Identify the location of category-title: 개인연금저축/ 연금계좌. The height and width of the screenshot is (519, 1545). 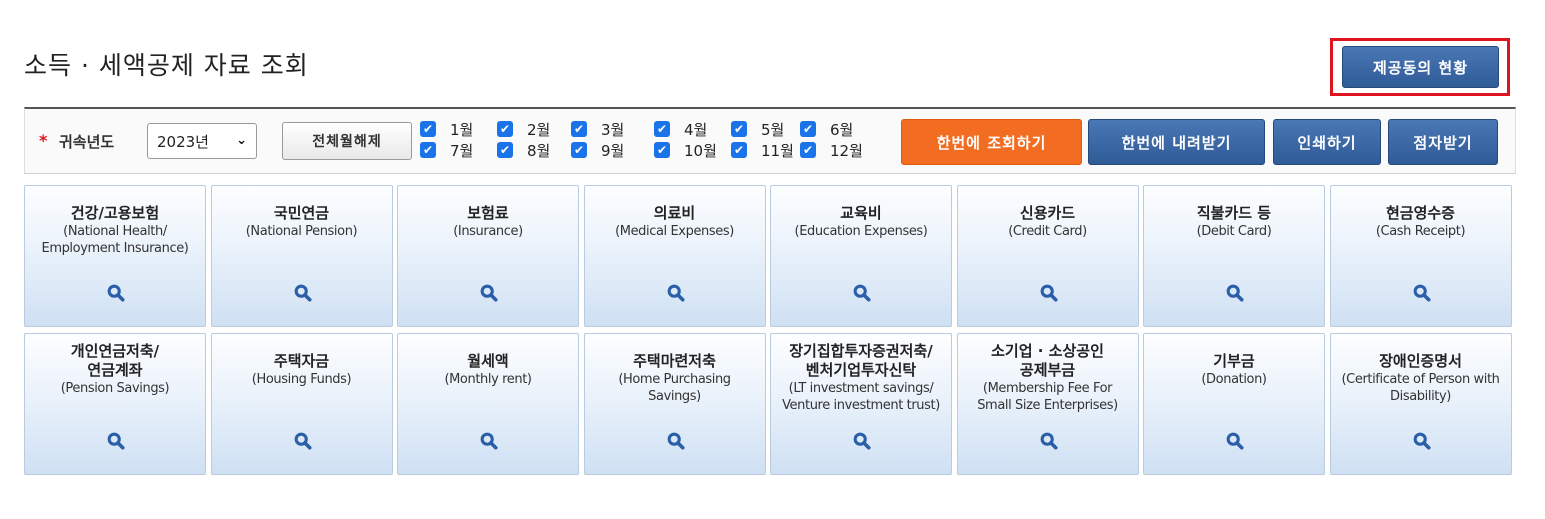
(115, 360).